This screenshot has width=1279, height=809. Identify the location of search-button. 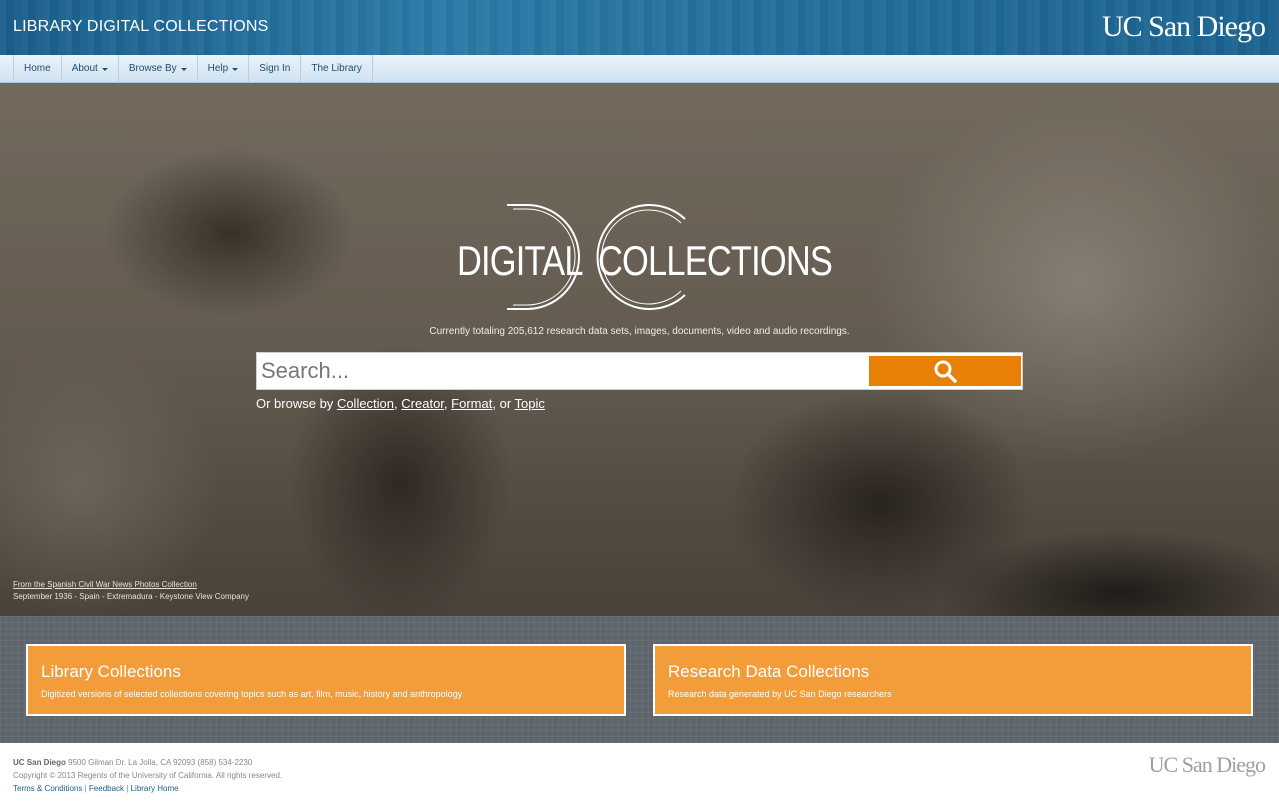
(945, 371).